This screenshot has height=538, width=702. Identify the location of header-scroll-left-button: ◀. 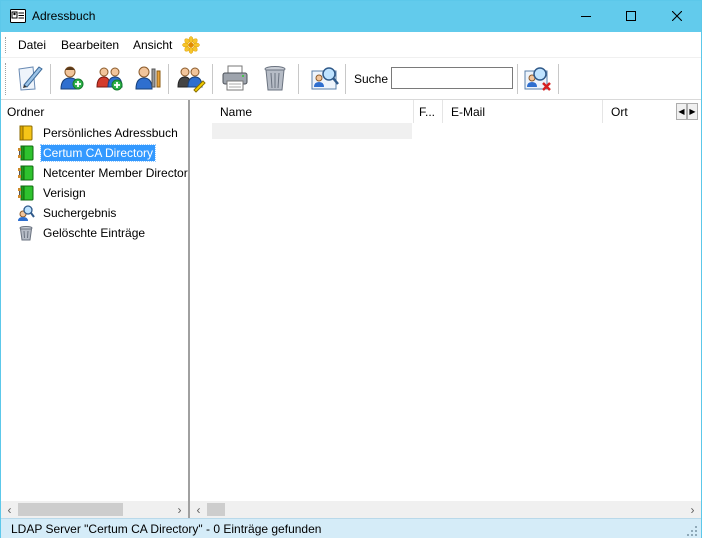
(681, 111).